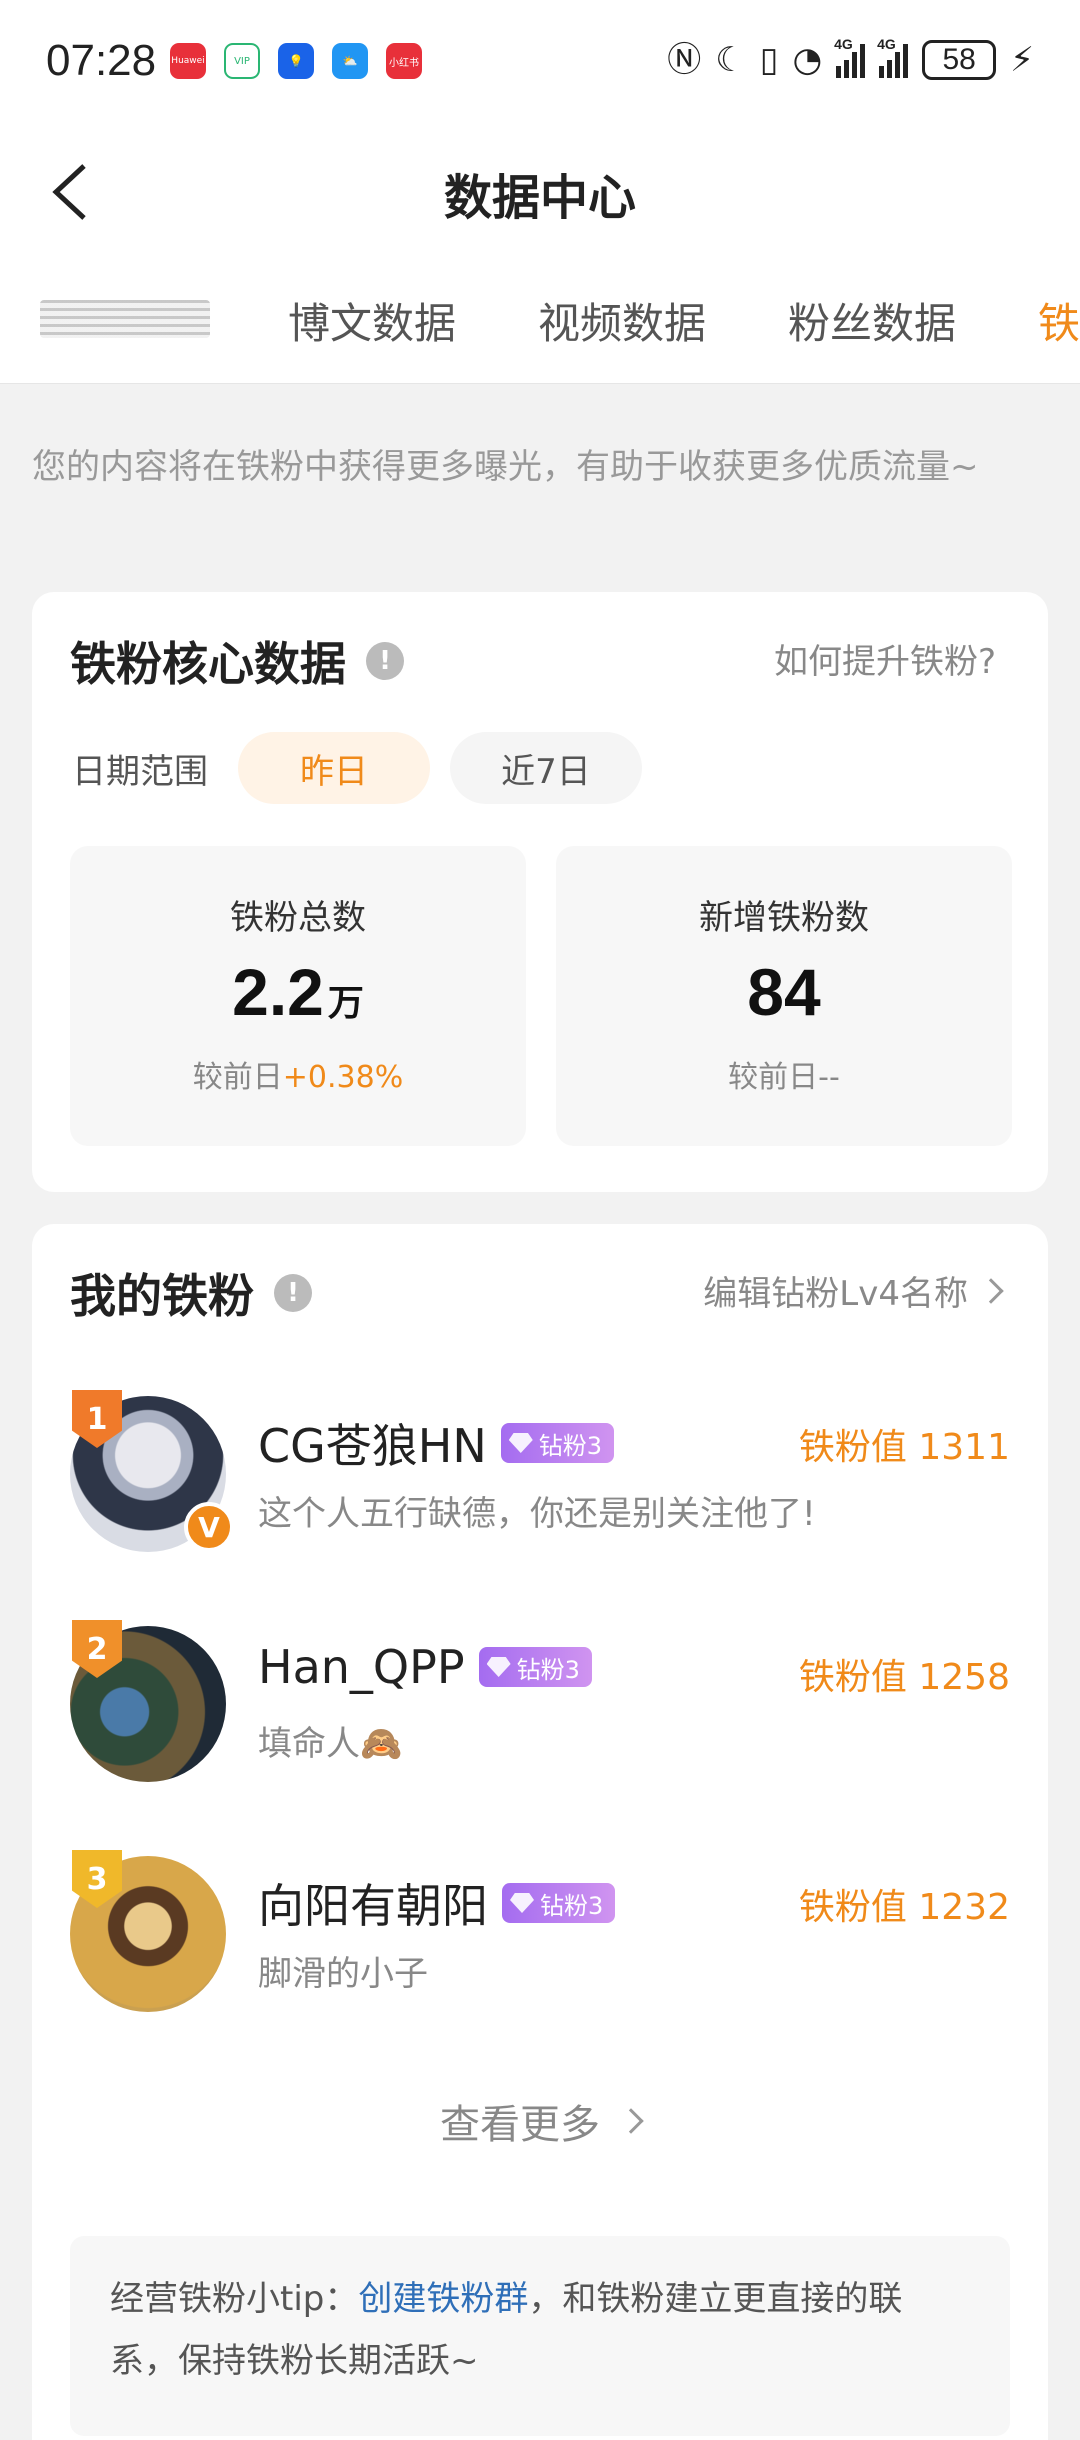 This screenshot has height=2440, width=1080. I want to click on battery-indicator: 58, so click(959, 60).